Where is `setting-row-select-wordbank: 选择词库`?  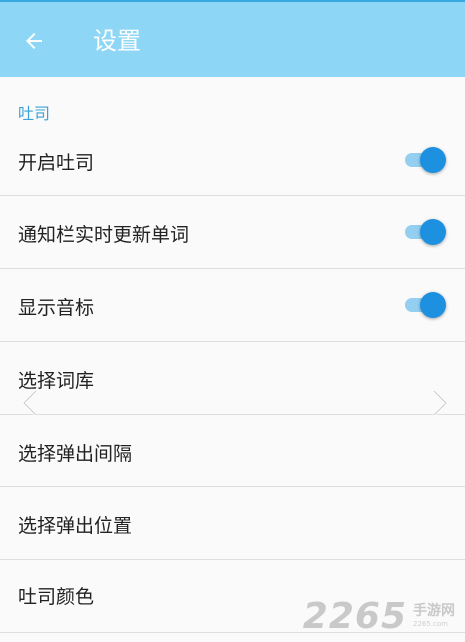 setting-row-select-wordbank: 选择词库 is located at coordinates (232, 378).